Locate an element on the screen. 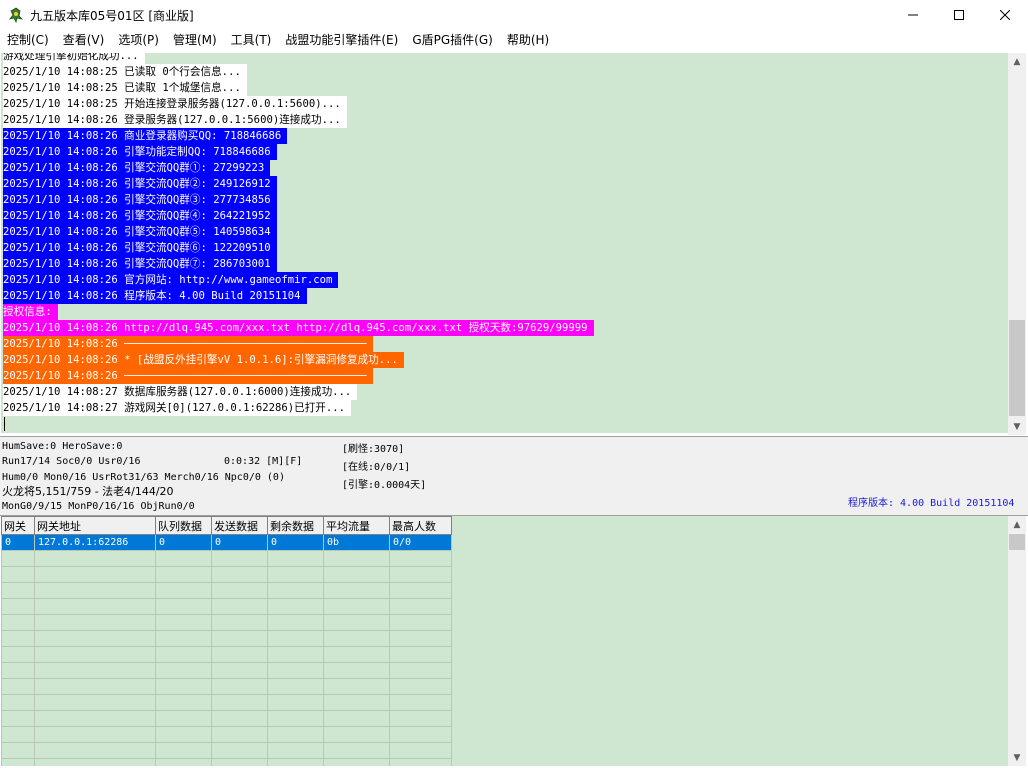  maximize-icon is located at coordinates (959, 15).